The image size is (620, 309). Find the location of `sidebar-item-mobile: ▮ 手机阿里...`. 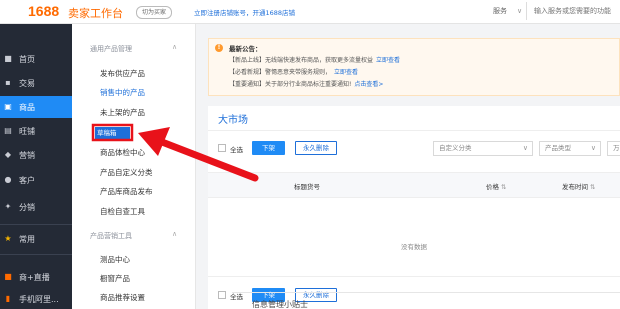

sidebar-item-mobile: ▮ 手机阿里... is located at coordinates (36, 298).